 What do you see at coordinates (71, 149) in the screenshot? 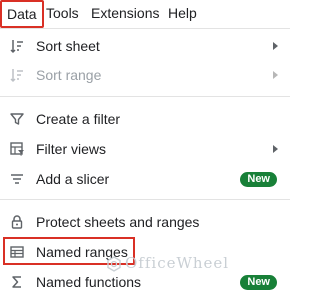
I see `menu-item-label: Filter views` at bounding box center [71, 149].